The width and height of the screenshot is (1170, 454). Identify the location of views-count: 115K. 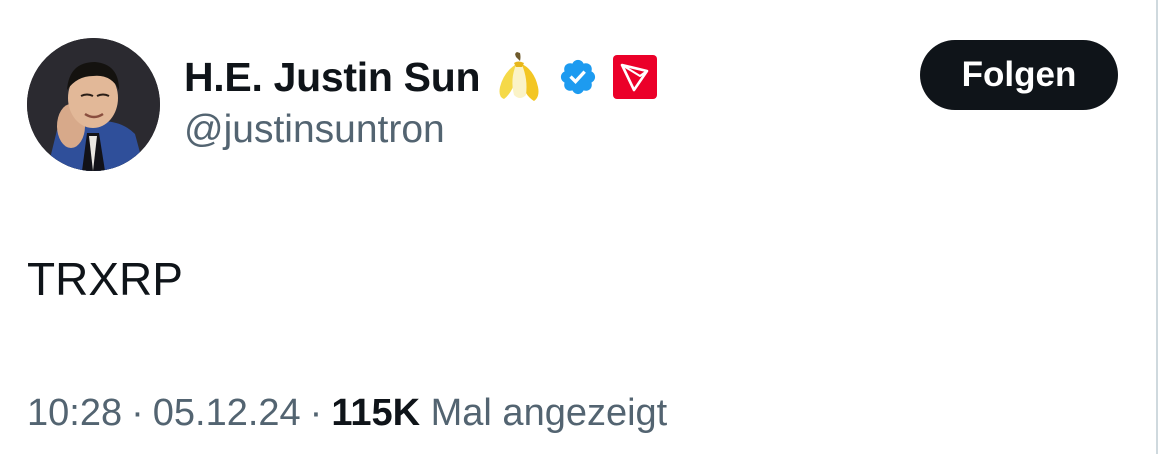
(375, 413).